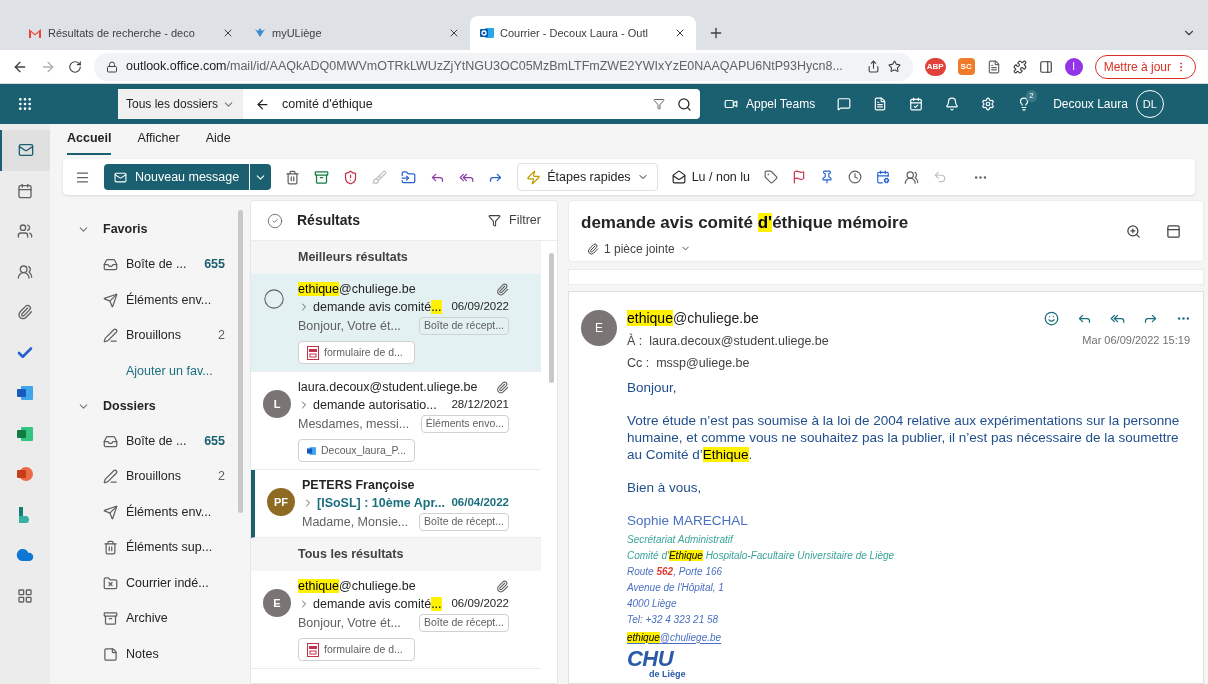 This screenshot has width=1208, height=684. Describe the element at coordinates (1073, 66) in the screenshot. I see `profile-avatar: I` at that location.